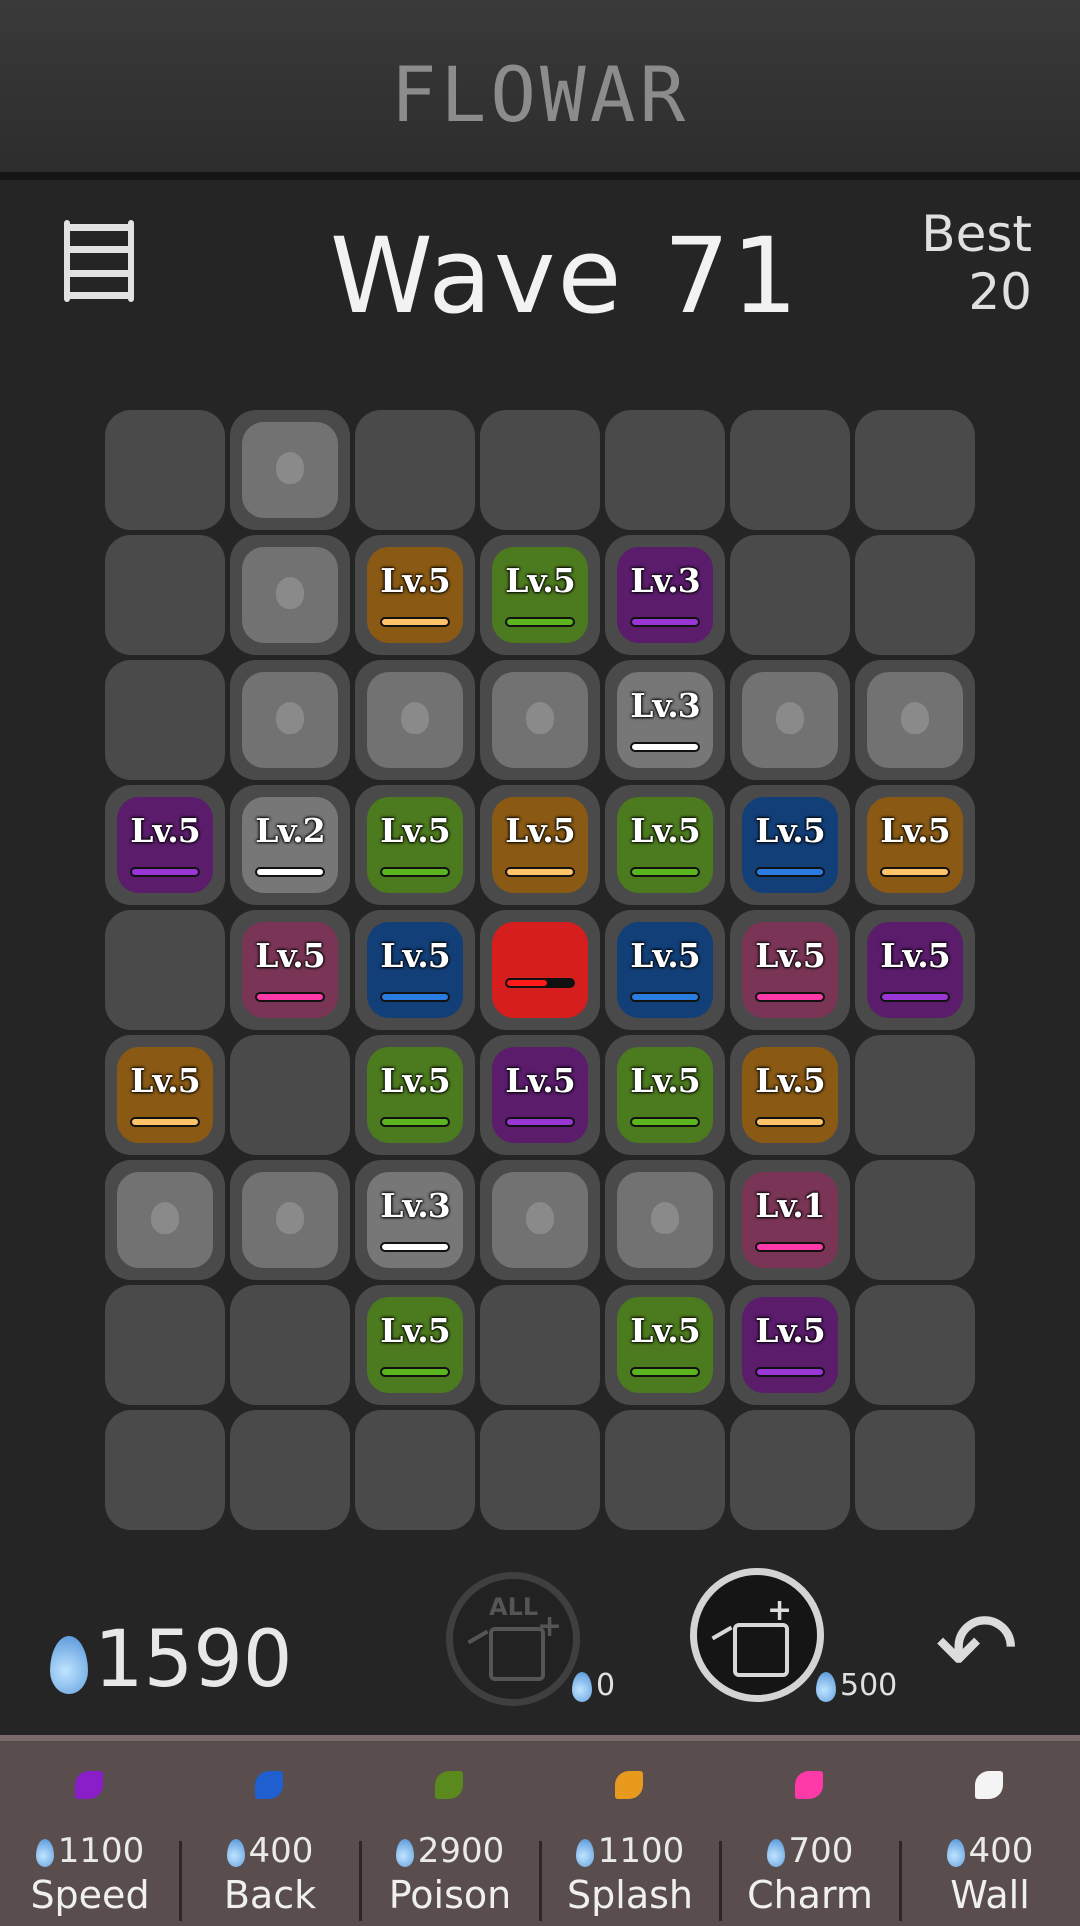 This screenshot has height=1926, width=1080. I want to click on shop-item-price: 1100, so click(630, 1851).